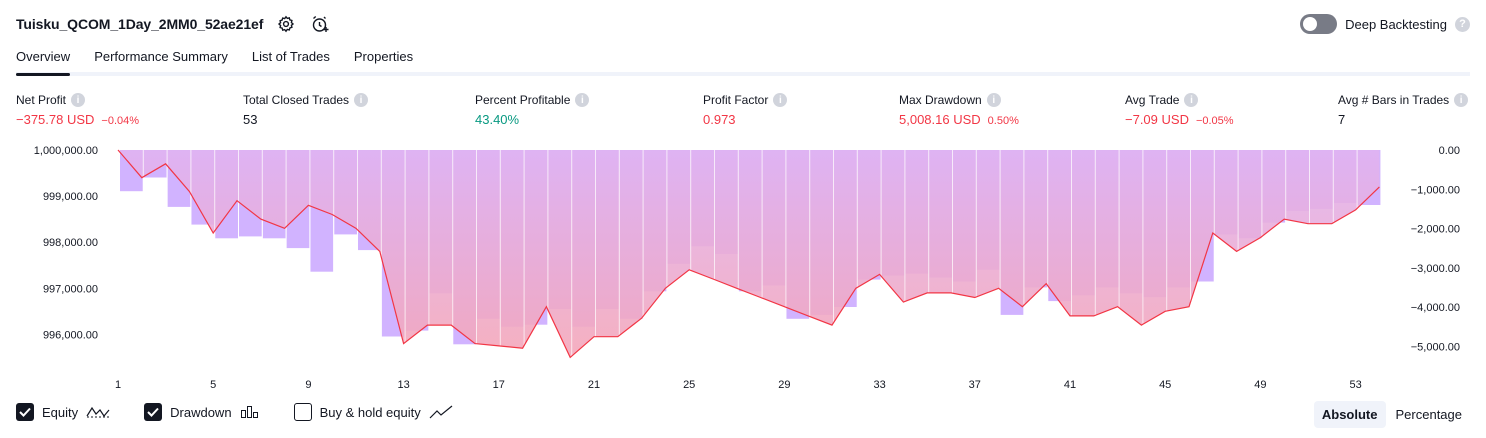  What do you see at coordinates (940, 119) in the screenshot?
I see `metric-value: 5,008.16 USD` at bounding box center [940, 119].